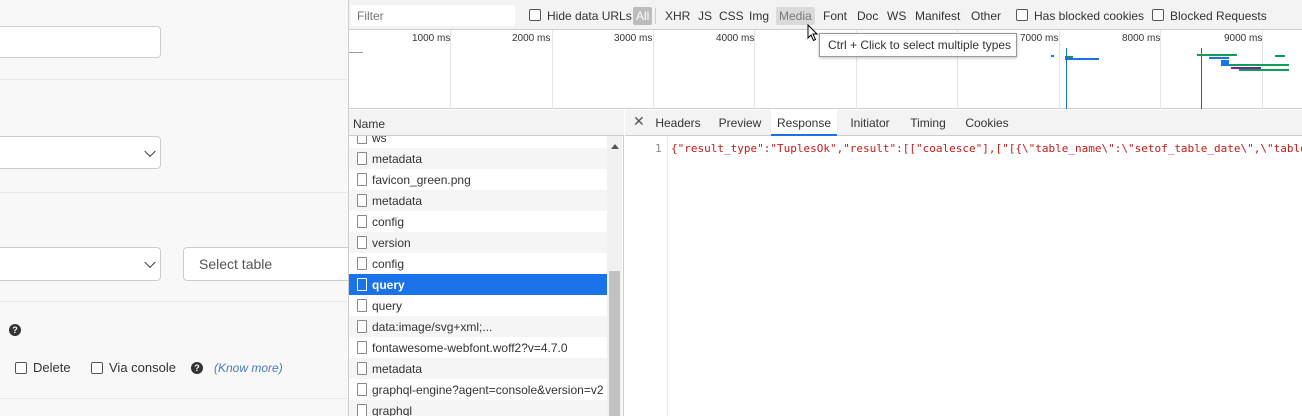 The height and width of the screenshot is (416, 1302). What do you see at coordinates (589, 16) in the screenshot?
I see `hide-data-urls-label: Hide data URLs` at bounding box center [589, 16].